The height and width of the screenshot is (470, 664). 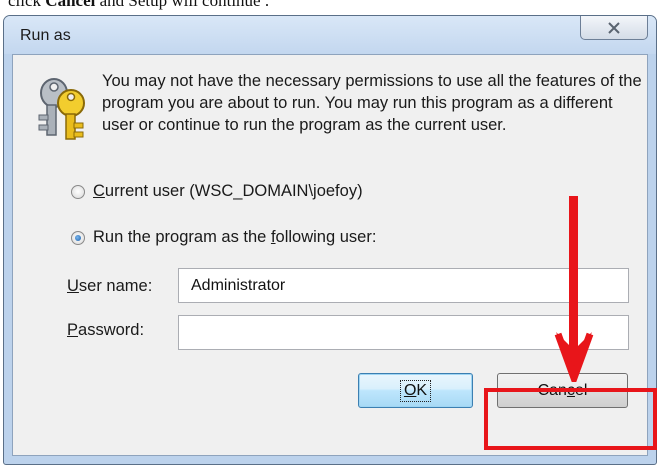 I want to click on ok-button: OK, so click(x=415, y=390).